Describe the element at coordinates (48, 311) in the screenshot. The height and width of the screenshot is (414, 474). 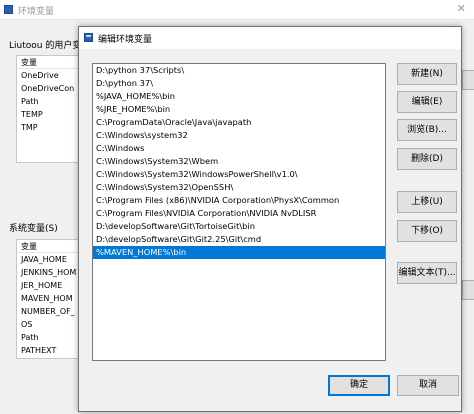
I see `list-item: NUMBER_OF_` at that location.